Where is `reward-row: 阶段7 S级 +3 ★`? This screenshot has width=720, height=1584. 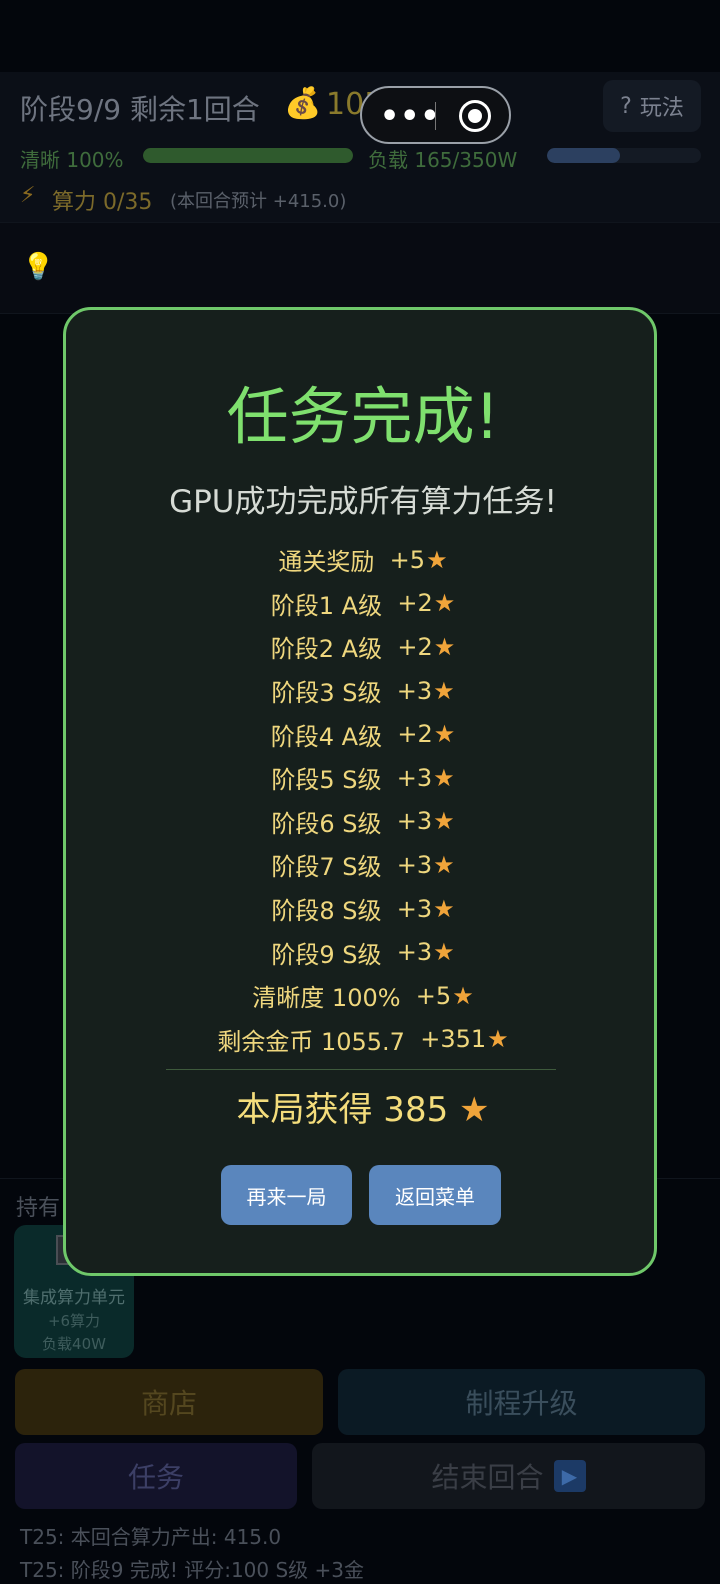 reward-row: 阶段7 S级 +3 ★ is located at coordinates (363, 865).